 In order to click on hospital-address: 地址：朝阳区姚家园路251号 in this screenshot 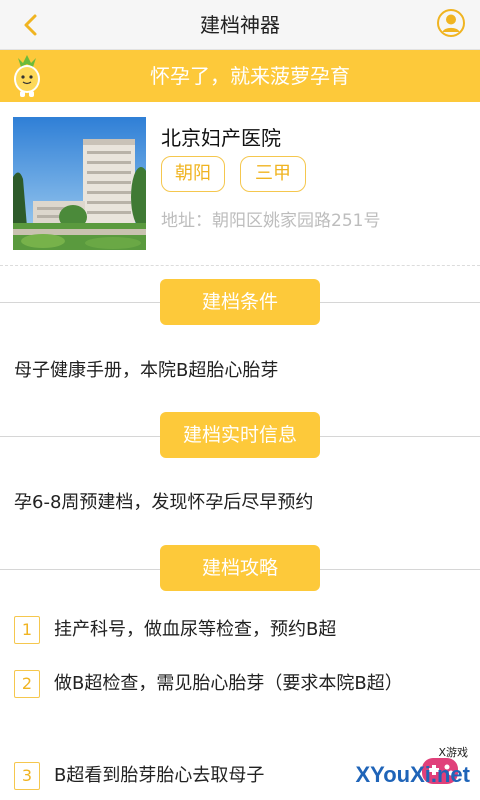, I will do `click(271, 221)`.